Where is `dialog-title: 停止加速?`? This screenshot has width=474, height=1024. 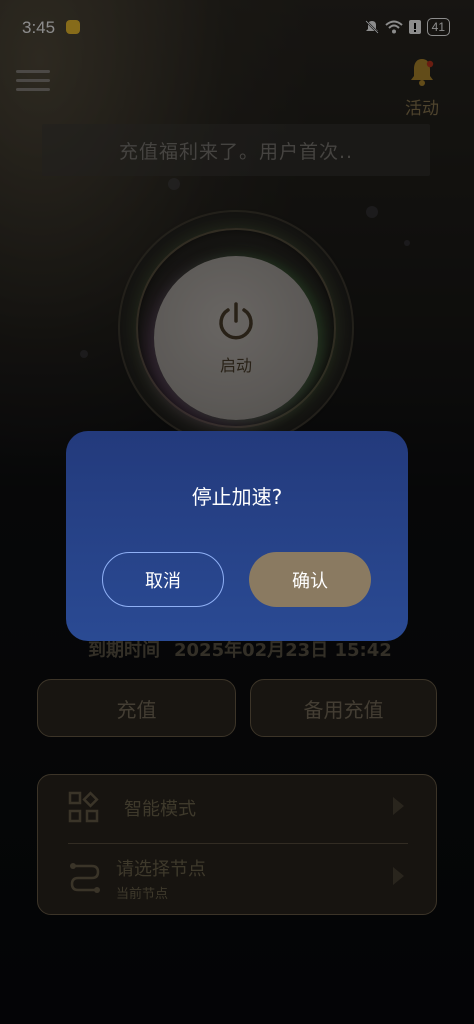 dialog-title: 停止加速? is located at coordinates (237, 497).